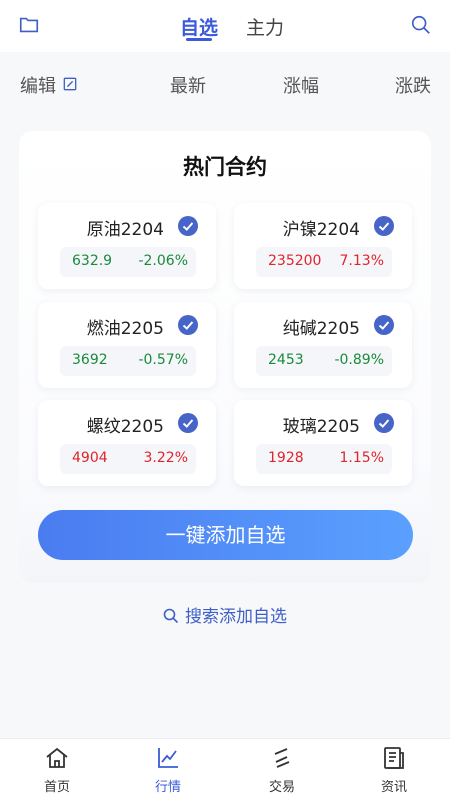 The height and width of the screenshot is (800, 450). I want to click on contract-card: 螺纹2205 4904 3.22%, so click(127, 443).